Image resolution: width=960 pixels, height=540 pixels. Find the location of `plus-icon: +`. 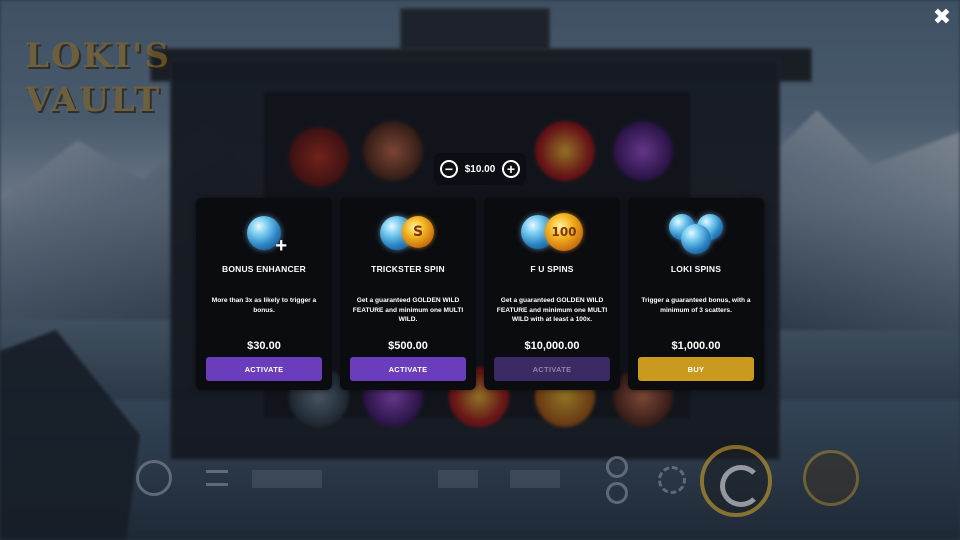

plus-icon: + is located at coordinates (511, 169).